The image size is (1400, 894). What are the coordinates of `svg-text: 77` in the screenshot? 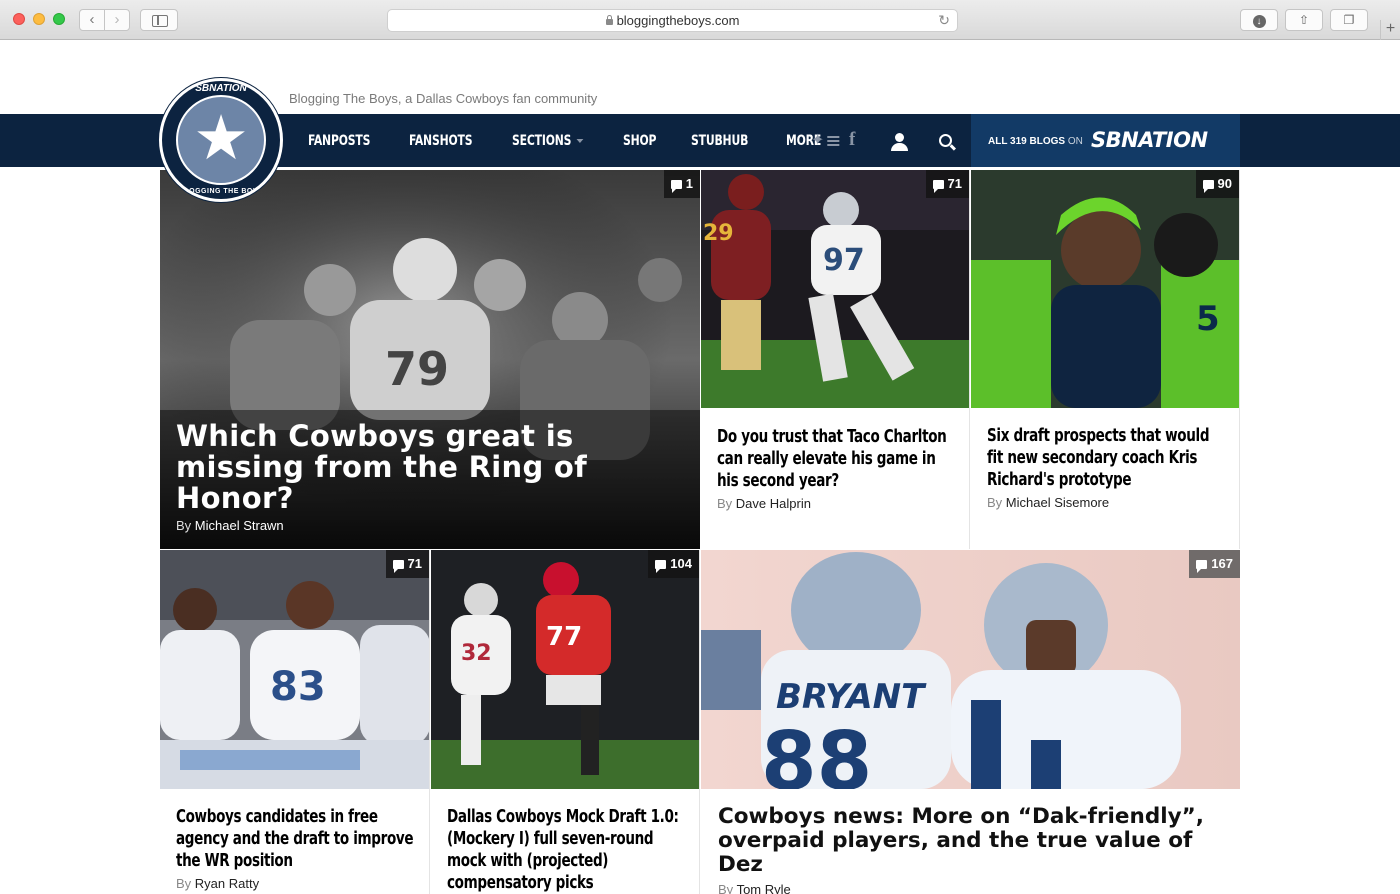 It's located at (564, 637).